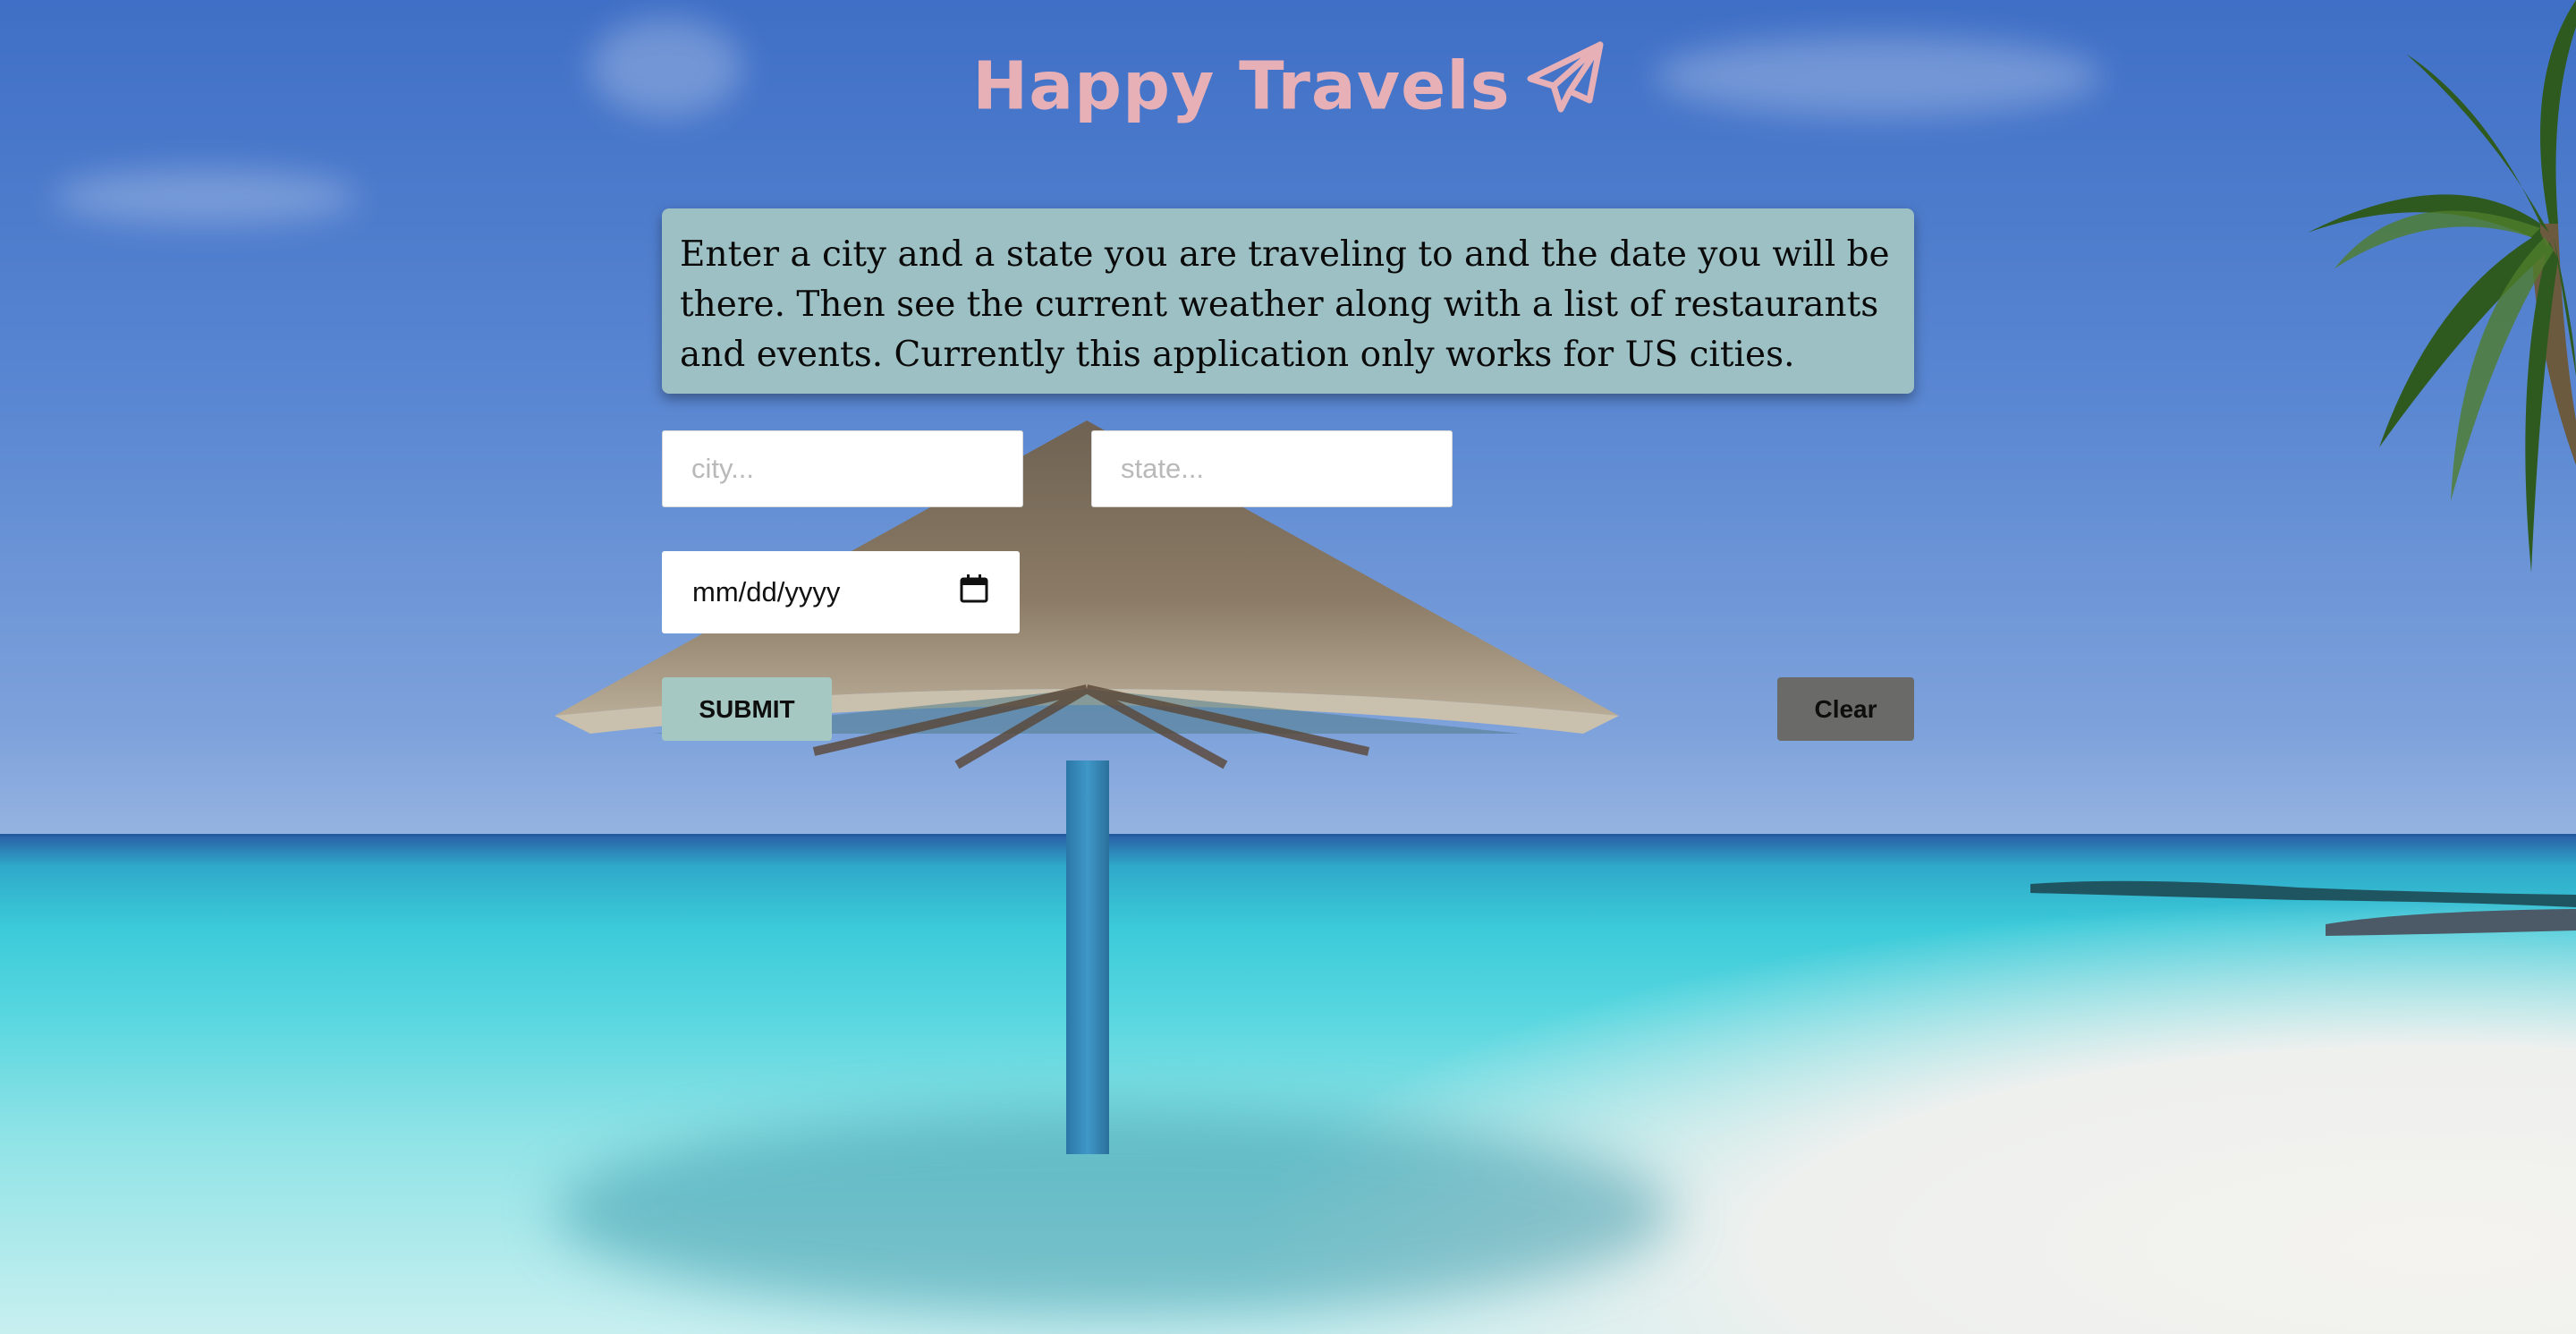 The image size is (2576, 1334). Describe the element at coordinates (206, 197) in the screenshot. I see `cloud` at that location.